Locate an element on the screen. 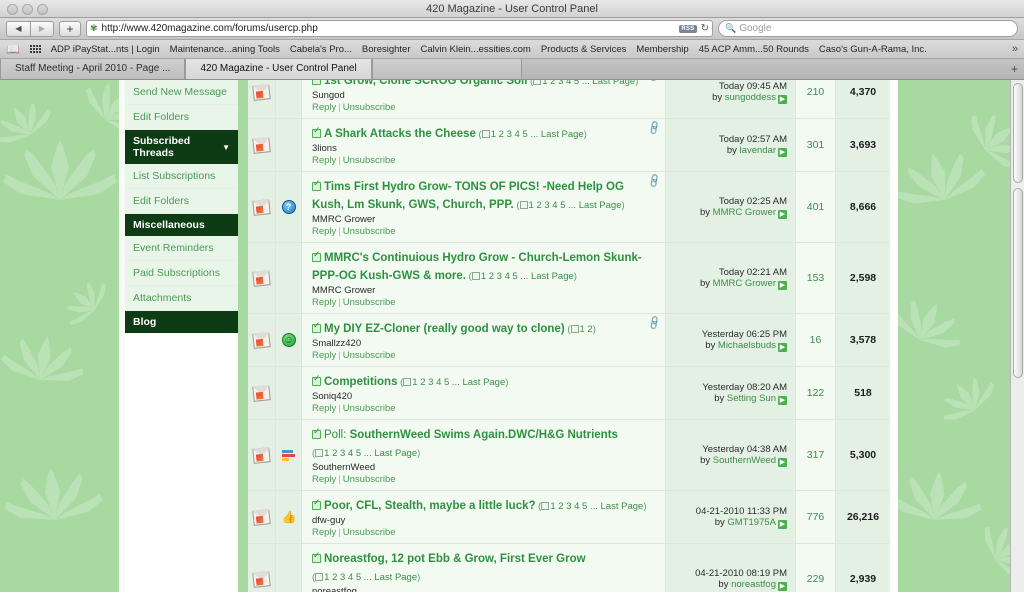  bookmark-item: Caso's Gun-A-Rama, Inc. is located at coordinates (873, 49).